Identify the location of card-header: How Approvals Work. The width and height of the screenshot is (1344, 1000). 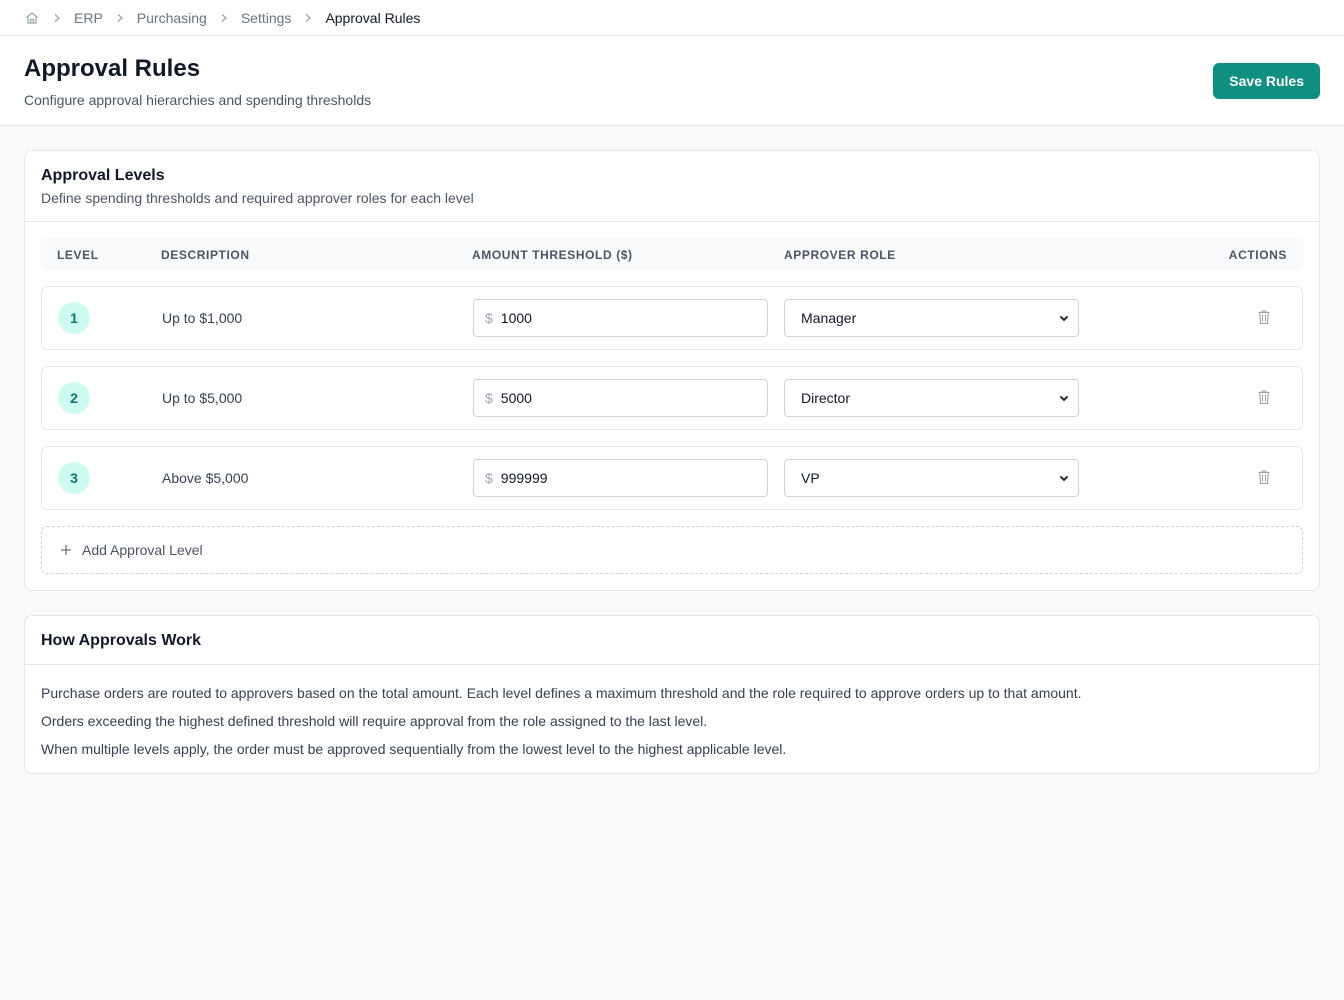
(672, 640).